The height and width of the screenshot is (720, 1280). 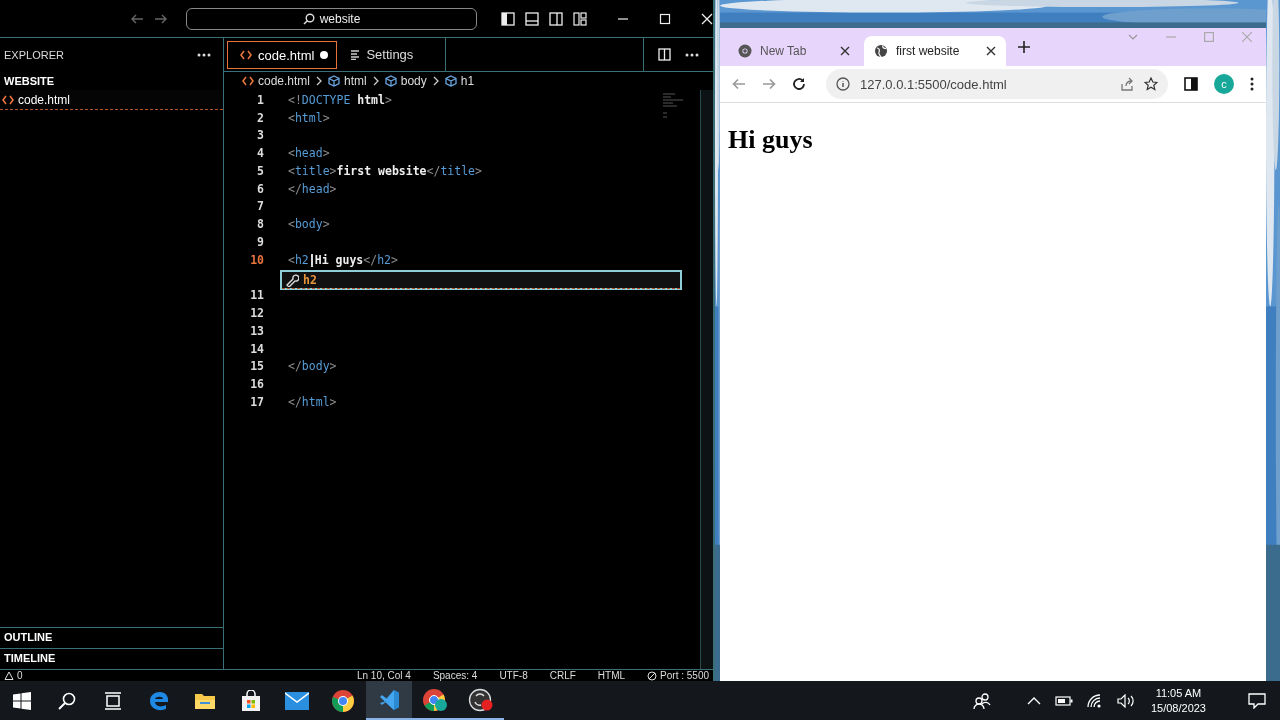 What do you see at coordinates (34, 55) in the screenshot?
I see `sidebar-title: EXPLORER` at bounding box center [34, 55].